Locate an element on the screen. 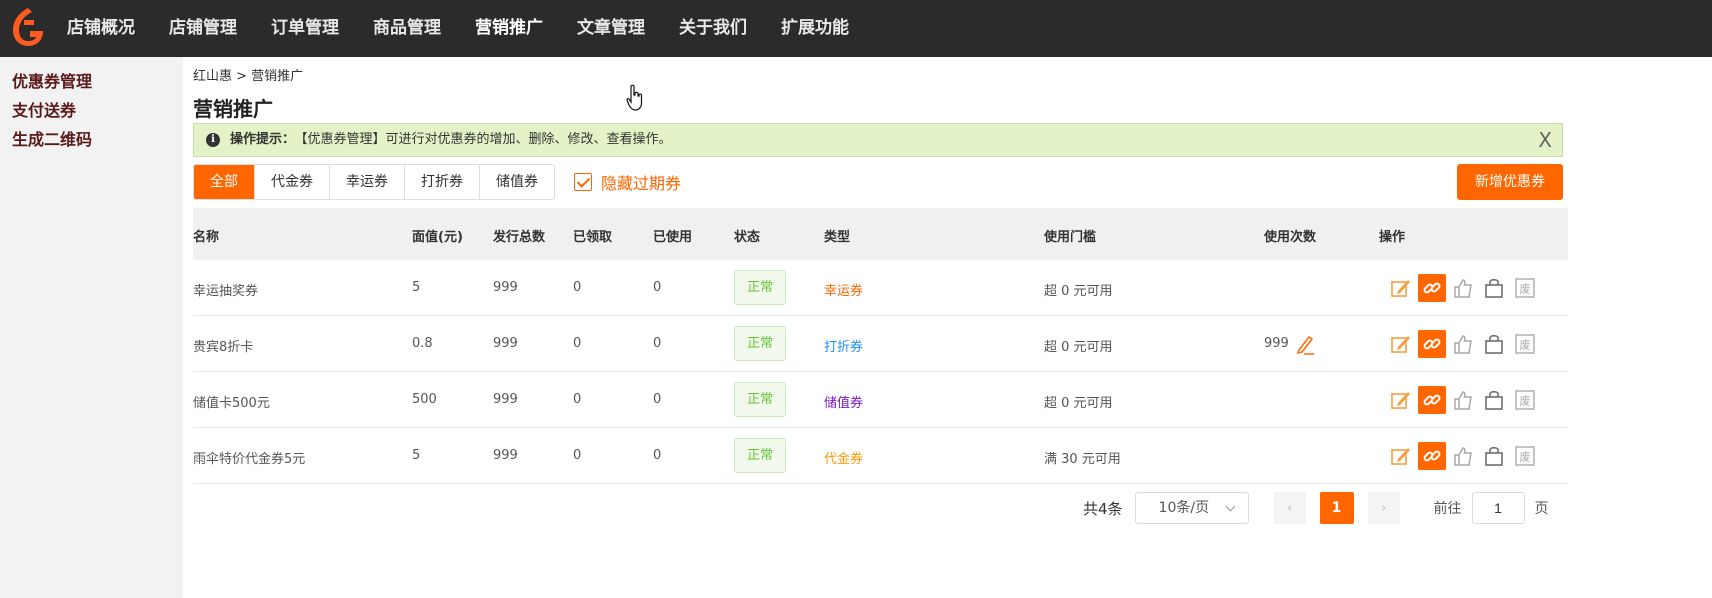 The width and height of the screenshot is (1712, 598). nav-item-about: 关于我们 is located at coordinates (713, 28).